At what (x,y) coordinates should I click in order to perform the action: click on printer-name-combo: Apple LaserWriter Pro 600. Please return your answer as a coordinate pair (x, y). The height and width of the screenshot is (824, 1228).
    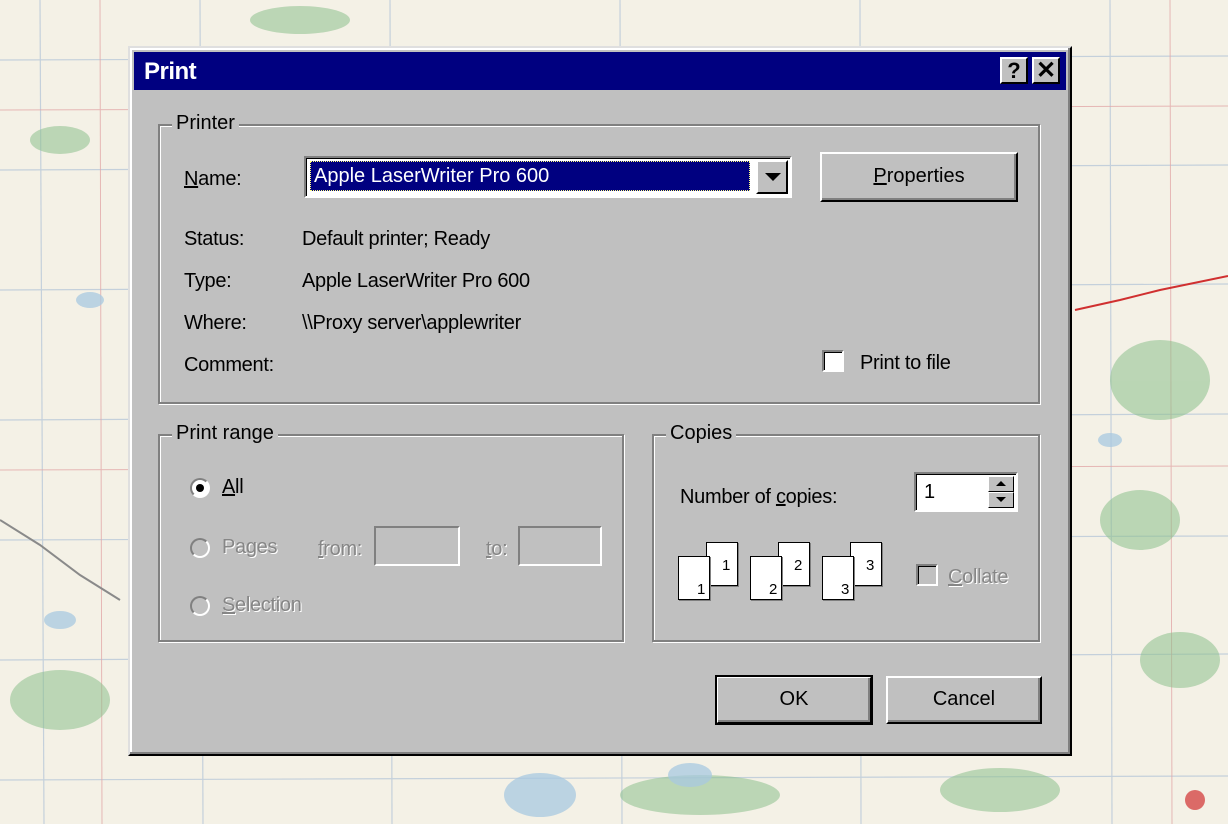
    Looking at the image, I should click on (548, 177).